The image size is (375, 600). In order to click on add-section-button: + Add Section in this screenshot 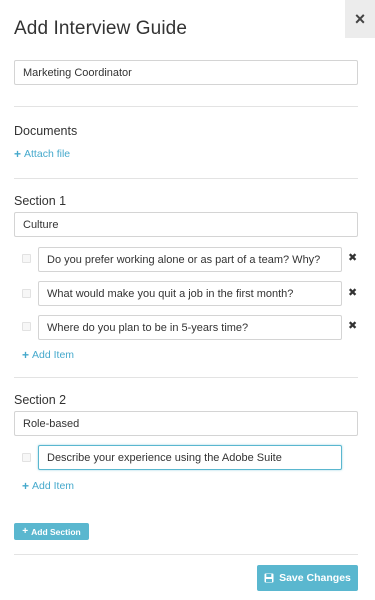, I will do `click(51, 531)`.